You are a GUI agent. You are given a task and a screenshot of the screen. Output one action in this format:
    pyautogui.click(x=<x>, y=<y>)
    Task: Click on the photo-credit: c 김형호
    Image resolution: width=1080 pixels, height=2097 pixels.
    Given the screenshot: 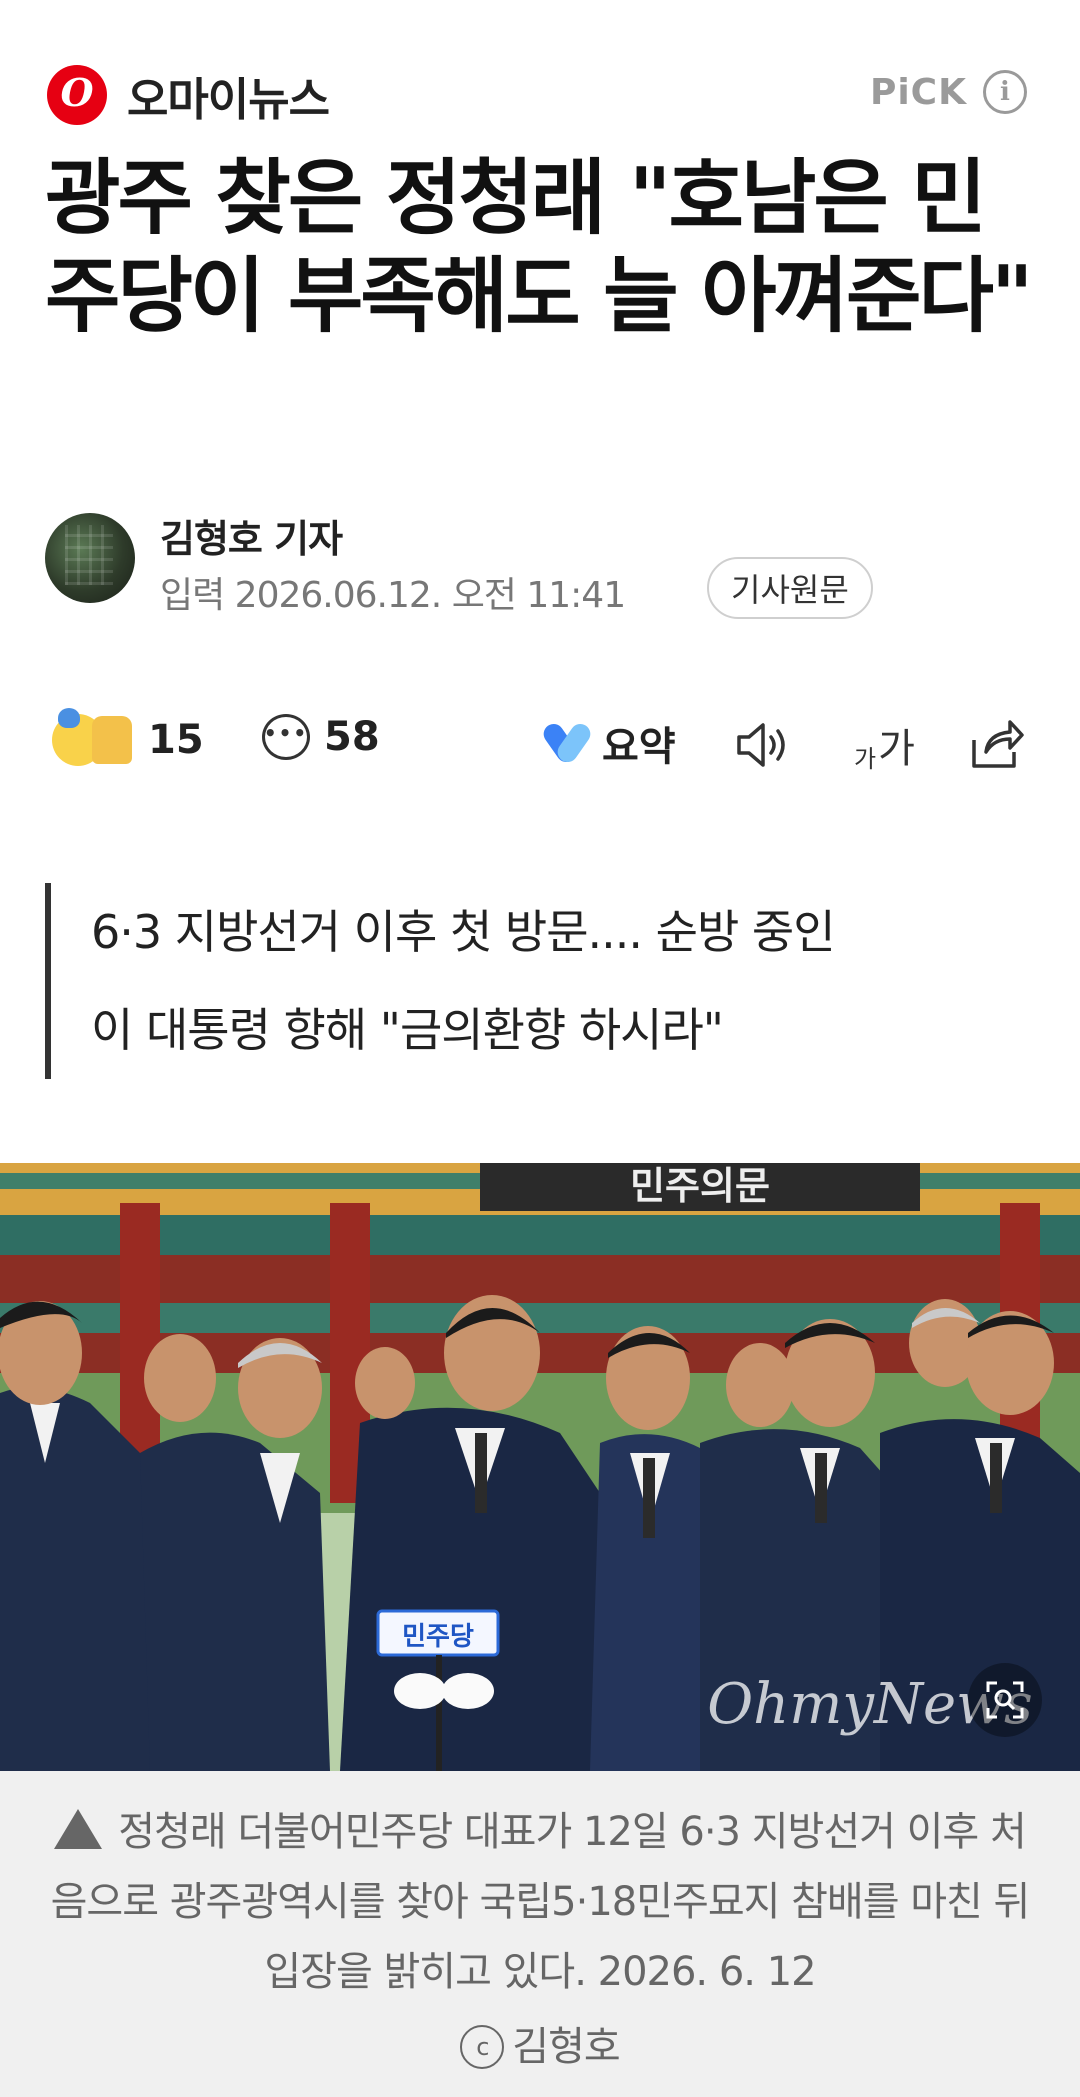 What is the action you would take?
    pyautogui.click(x=540, y=2047)
    